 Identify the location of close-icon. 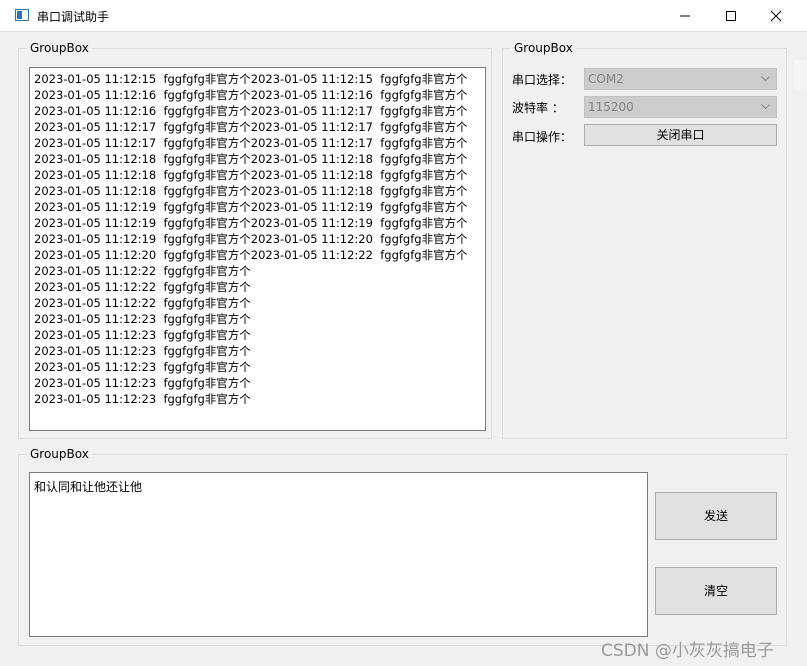
(776, 16).